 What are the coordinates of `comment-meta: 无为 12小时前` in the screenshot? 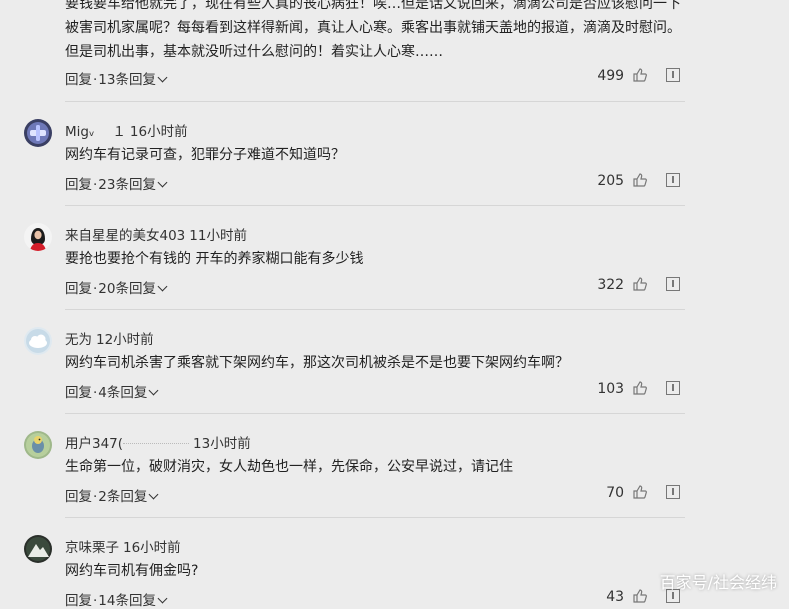 It's located at (109, 338).